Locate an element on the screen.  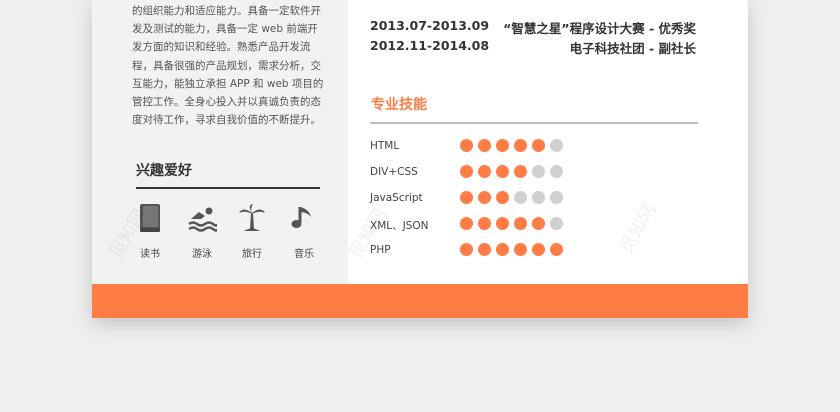
intro-line: 互能力，能独立承担 APP 和 web 项目的 is located at coordinates (228, 83).